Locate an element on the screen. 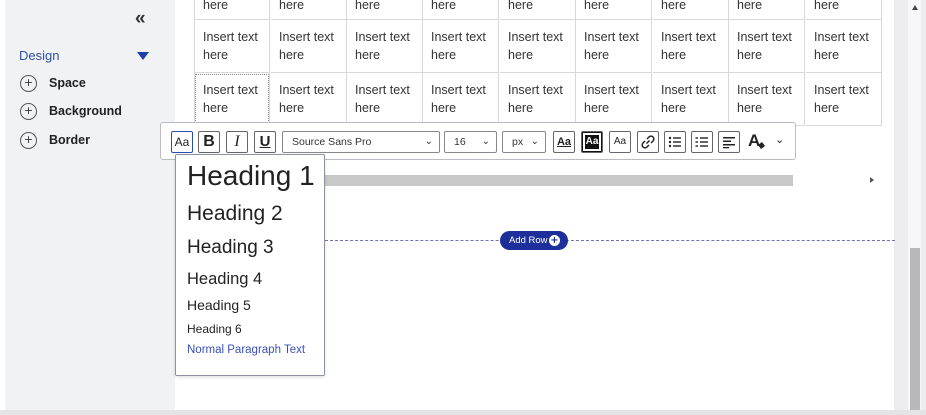  bottom-edge is located at coordinates (463, 412).